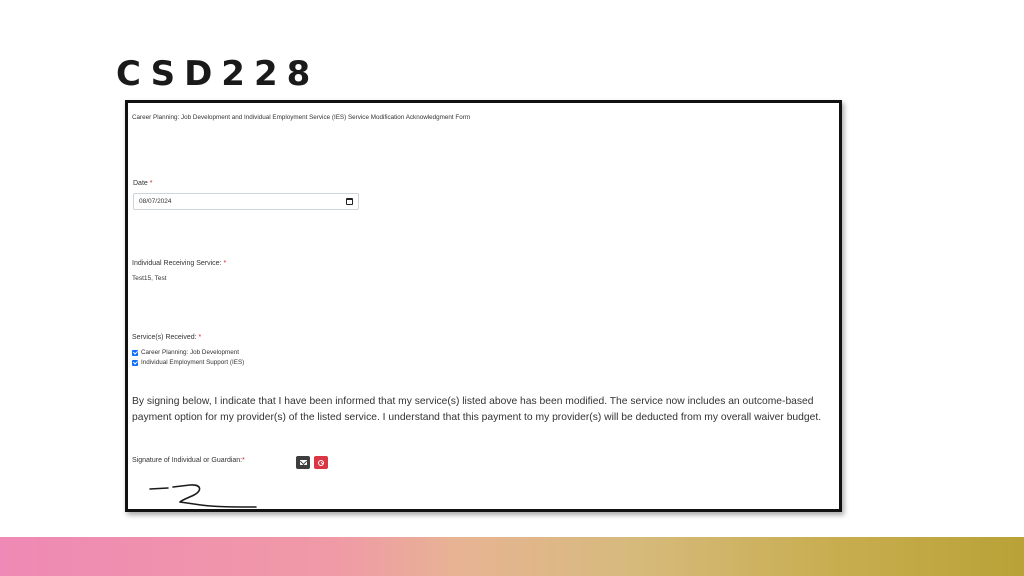 This screenshot has width=1024, height=576. I want to click on date-label: Date *, so click(142, 183).